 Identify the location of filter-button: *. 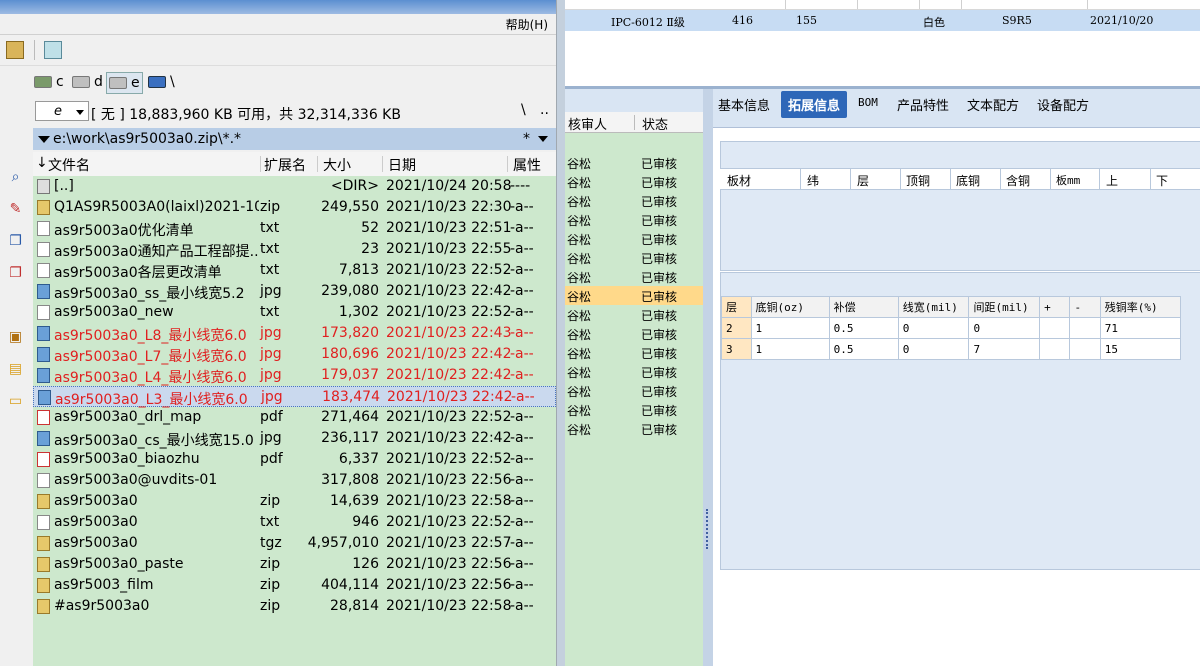
(526, 139).